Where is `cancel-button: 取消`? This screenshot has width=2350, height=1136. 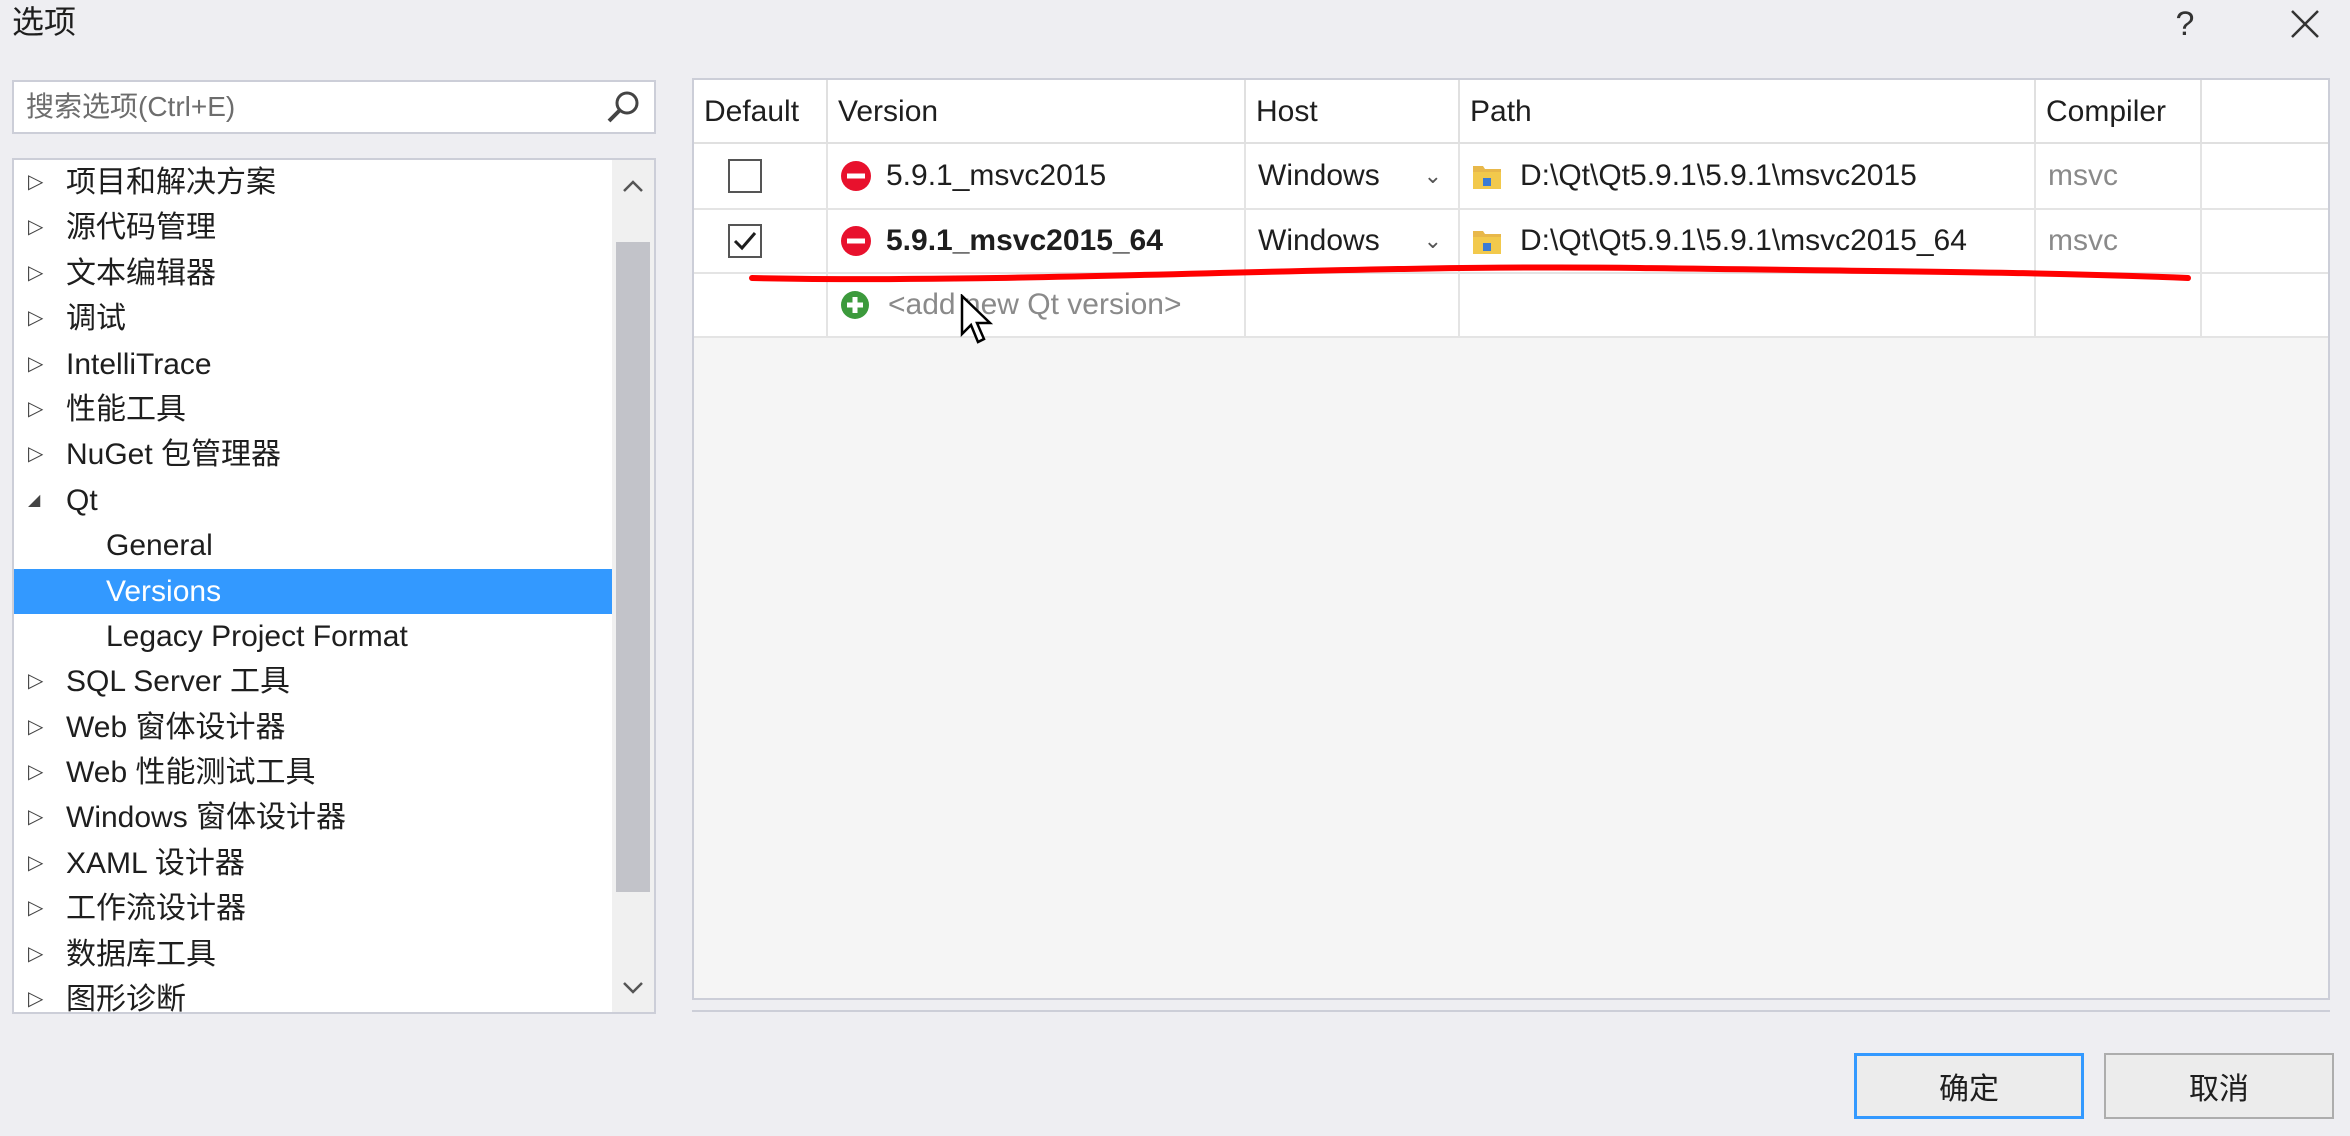 cancel-button: 取消 is located at coordinates (2219, 1086).